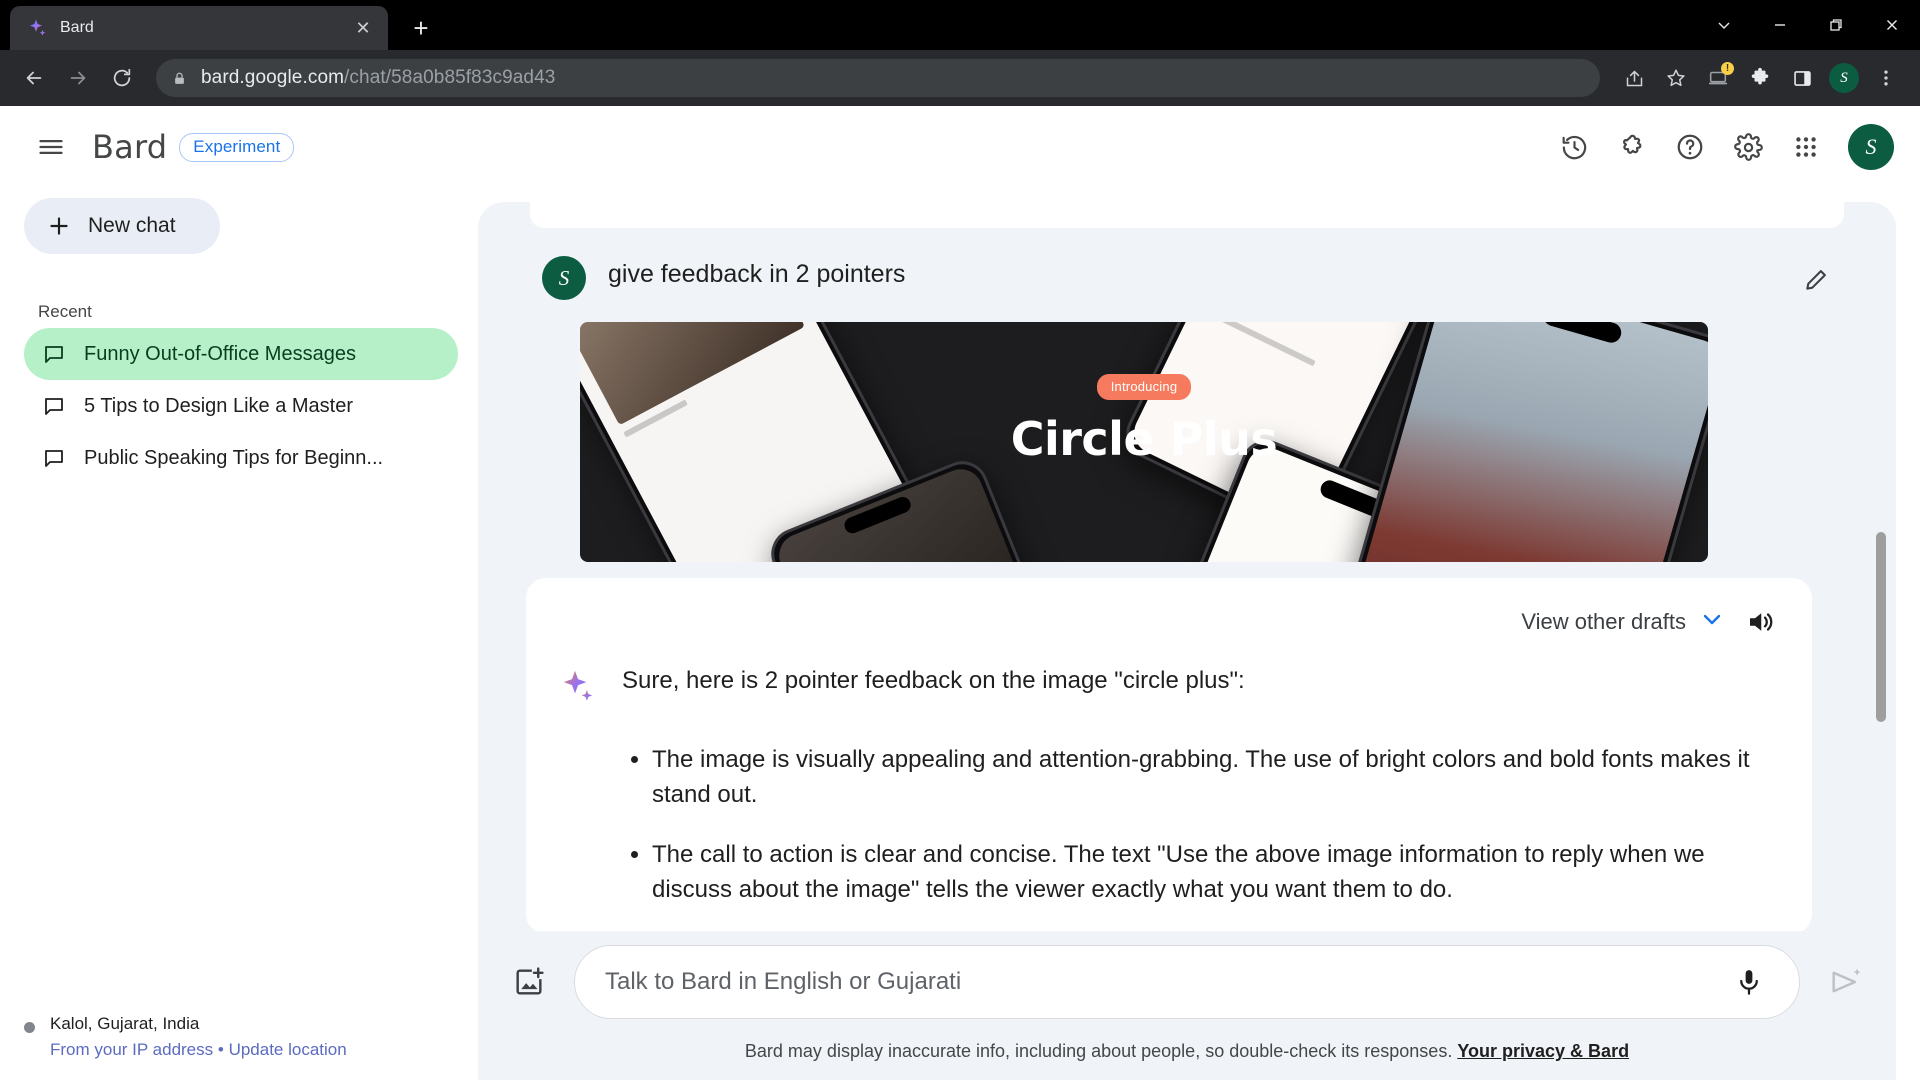 This screenshot has width=1920, height=1080. What do you see at coordinates (1169, 622) in the screenshot?
I see `drafts-row: View other drafts` at bounding box center [1169, 622].